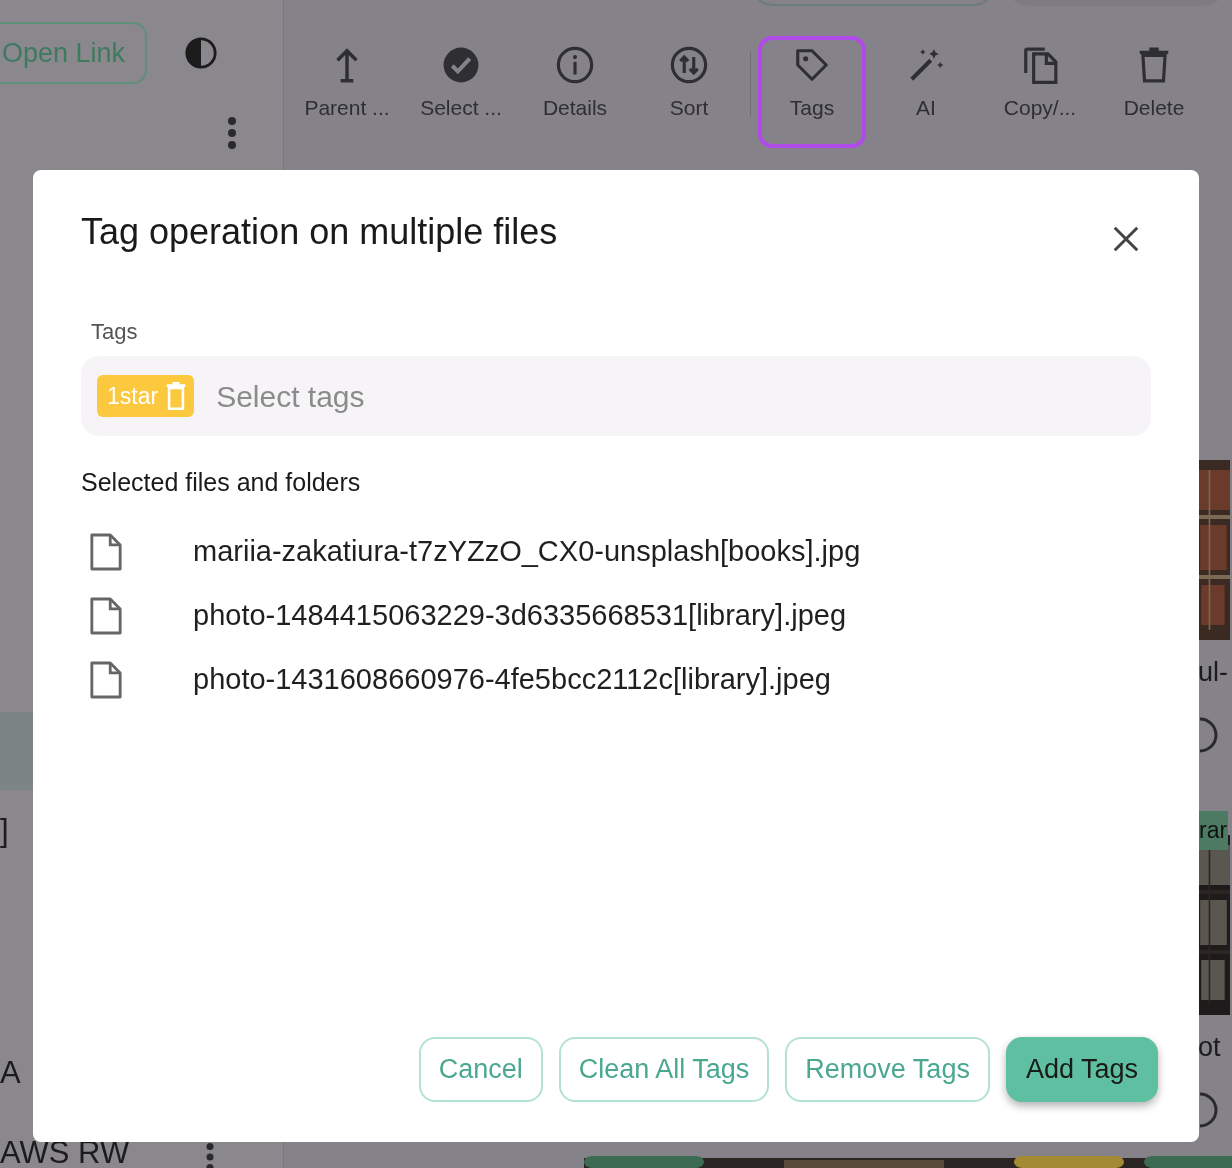 The height and width of the screenshot is (1168, 1232). I want to click on info-icon, so click(575, 65).